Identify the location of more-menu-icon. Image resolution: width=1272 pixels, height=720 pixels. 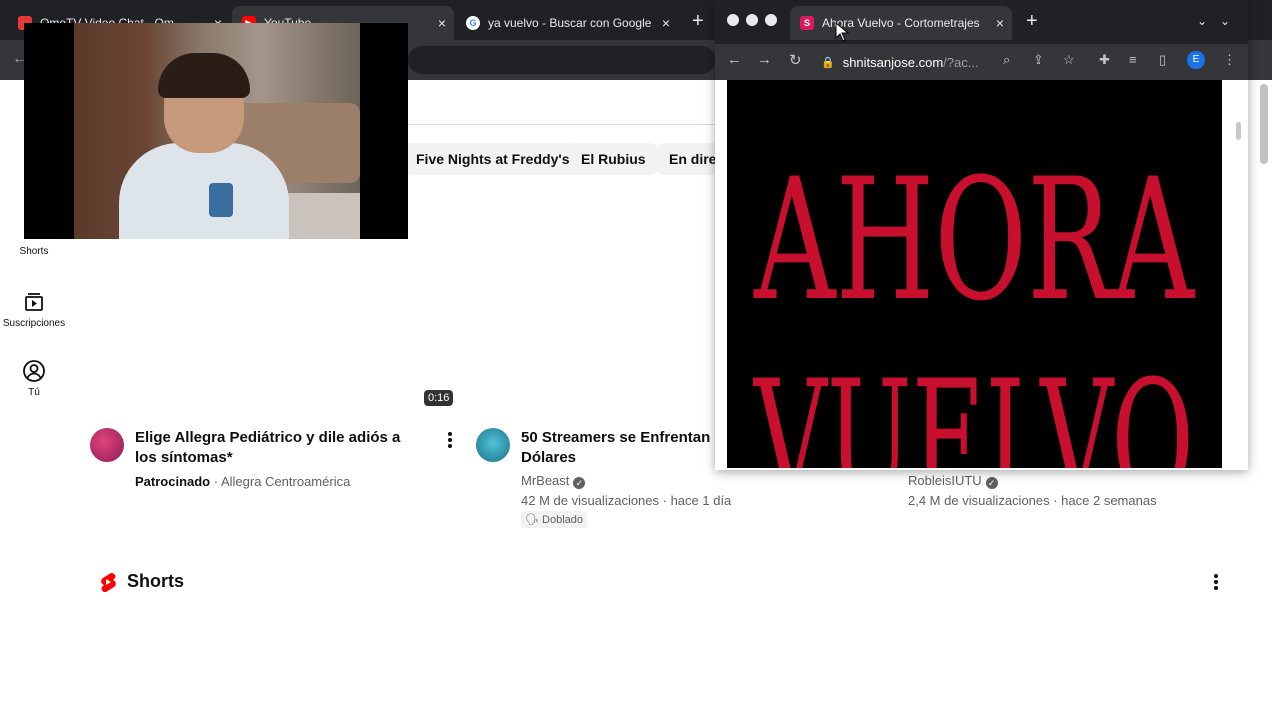
(450, 440).